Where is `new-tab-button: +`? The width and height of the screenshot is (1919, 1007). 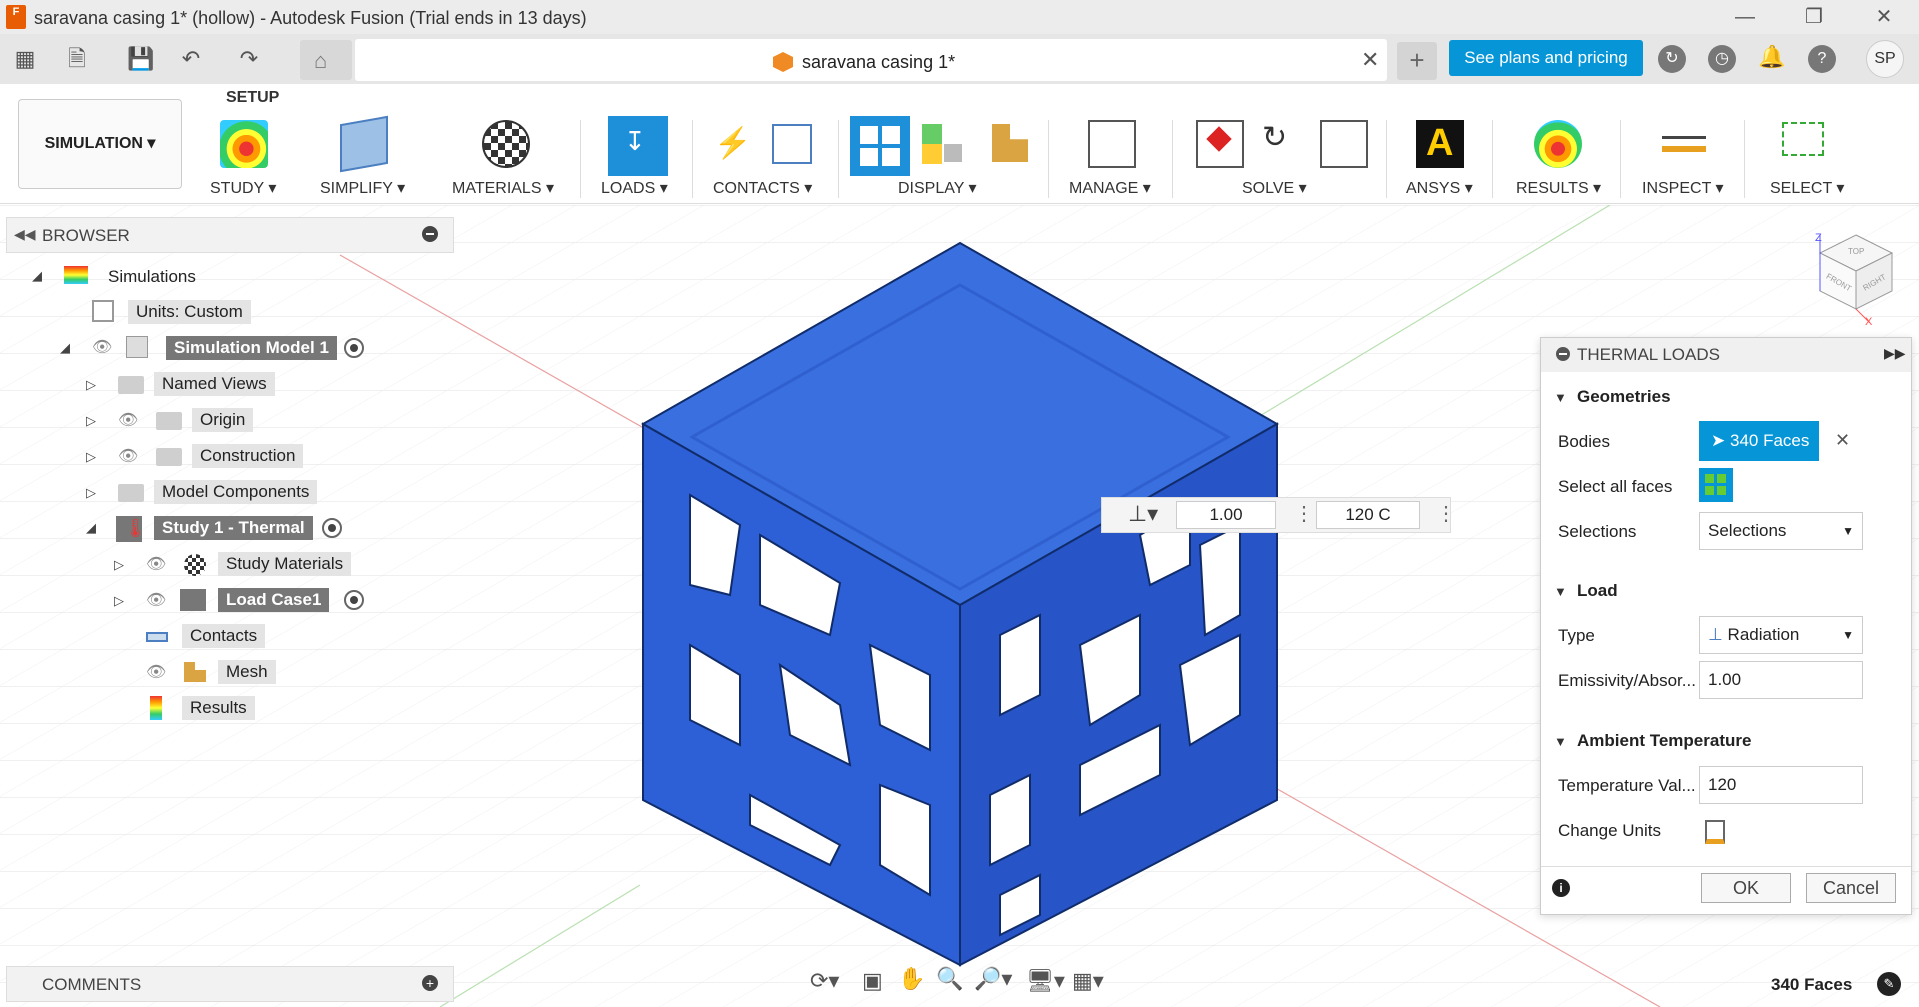
new-tab-button: + is located at coordinates (1417, 61).